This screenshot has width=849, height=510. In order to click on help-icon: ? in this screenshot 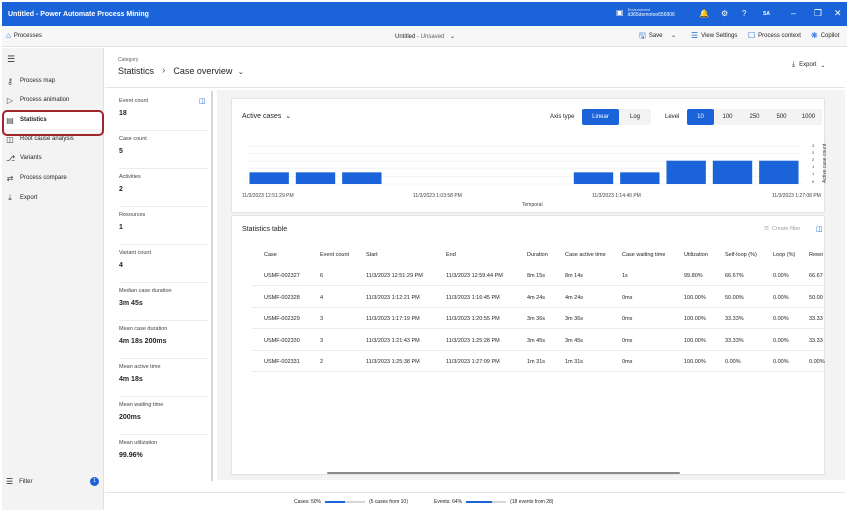, I will do `click(744, 14)`.